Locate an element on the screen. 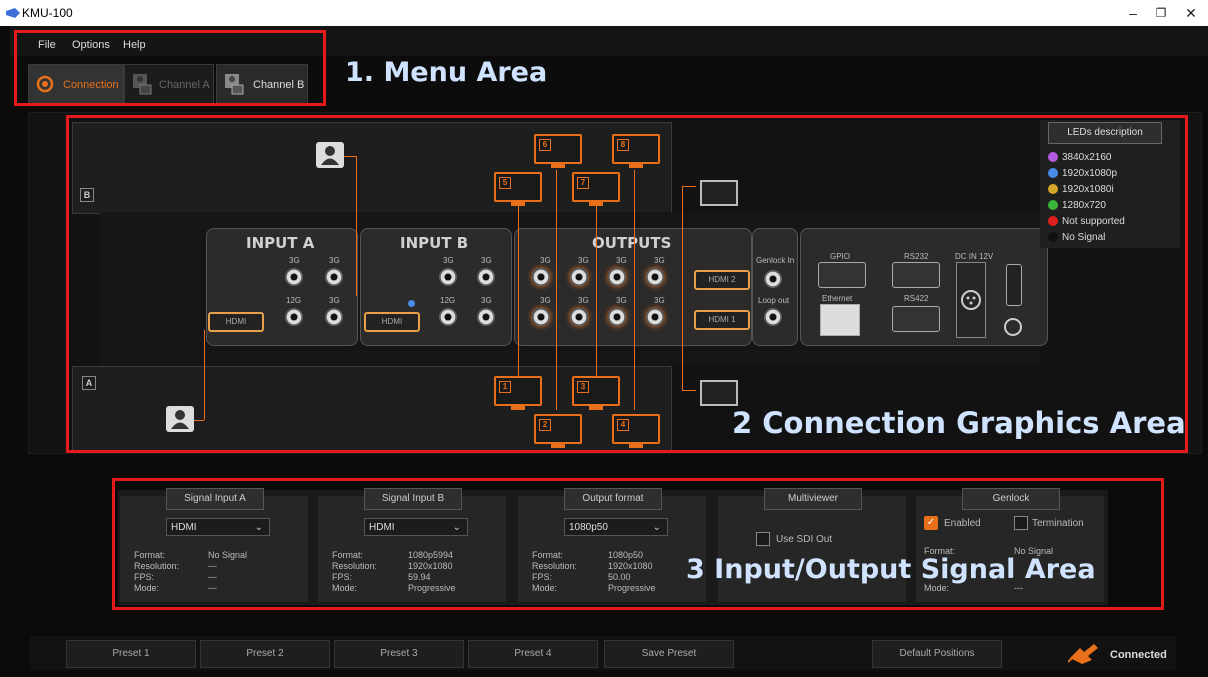 The width and height of the screenshot is (1208, 677). close-button: ✕ is located at coordinates (1191, 13).